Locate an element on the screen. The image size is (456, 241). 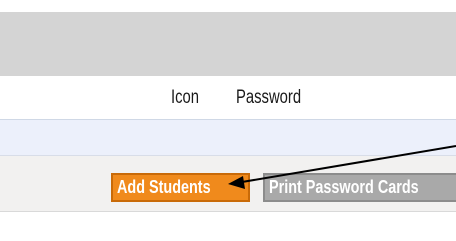
add-students-button: Add Students is located at coordinates (180, 187).